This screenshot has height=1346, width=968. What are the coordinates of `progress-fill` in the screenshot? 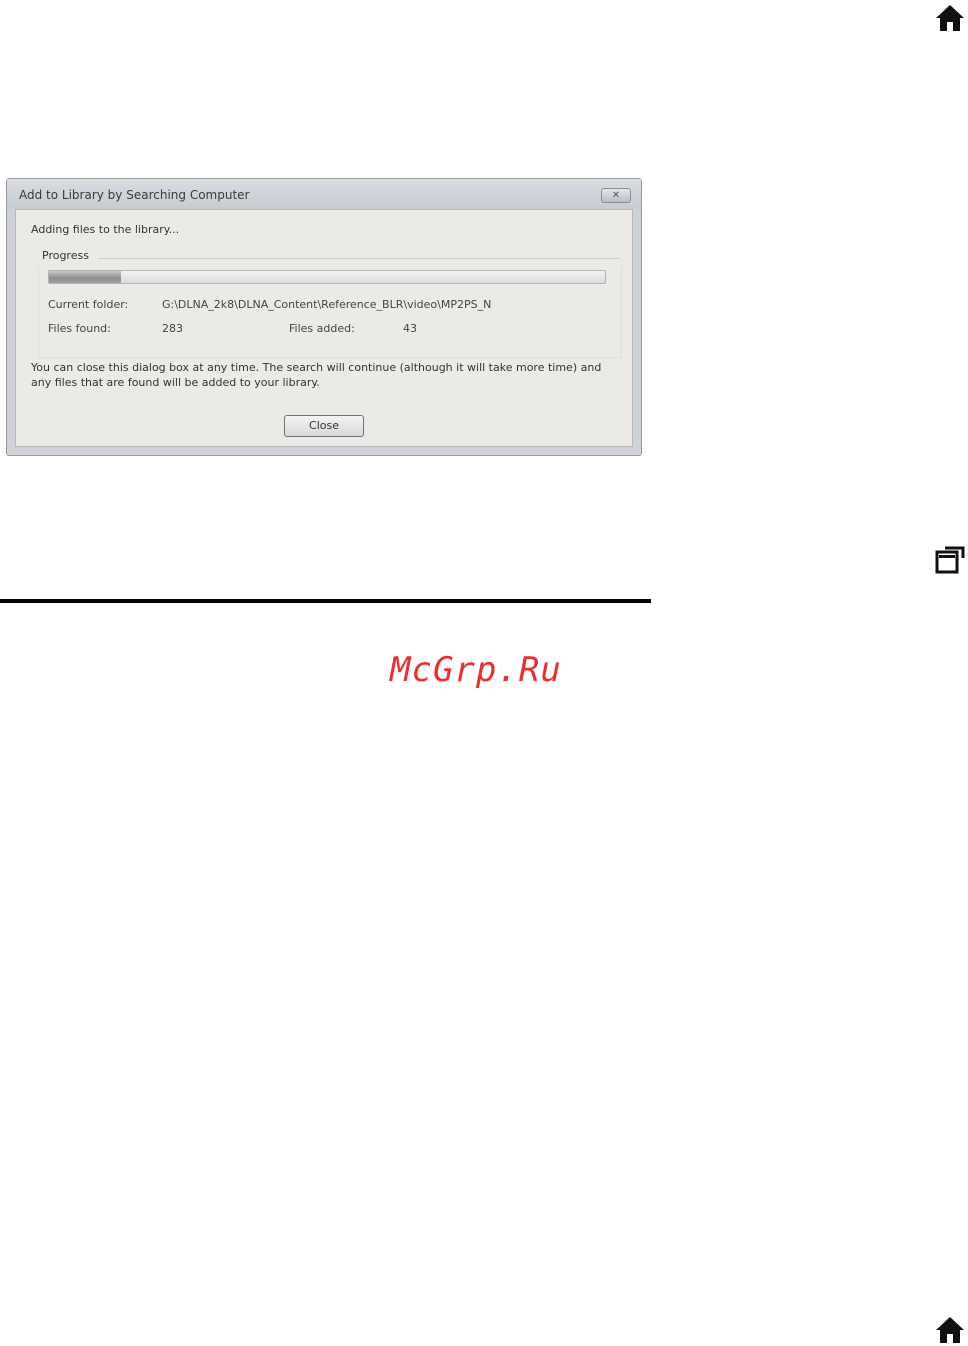 It's located at (85, 277).